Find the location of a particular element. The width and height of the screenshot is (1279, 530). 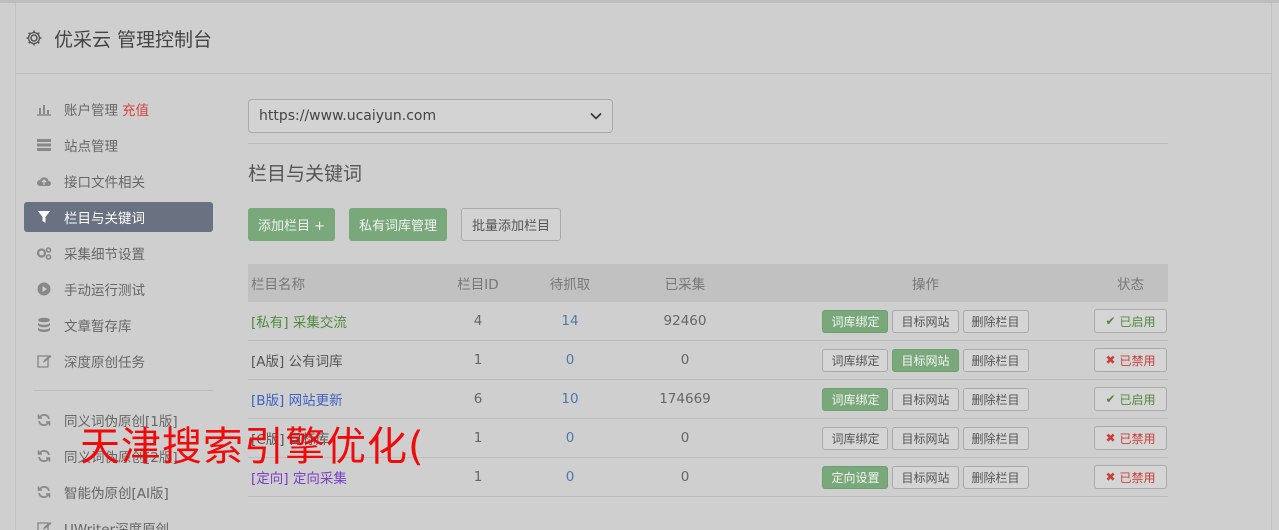

column-name-link: [A版] 公有词库 is located at coordinates (338, 360).